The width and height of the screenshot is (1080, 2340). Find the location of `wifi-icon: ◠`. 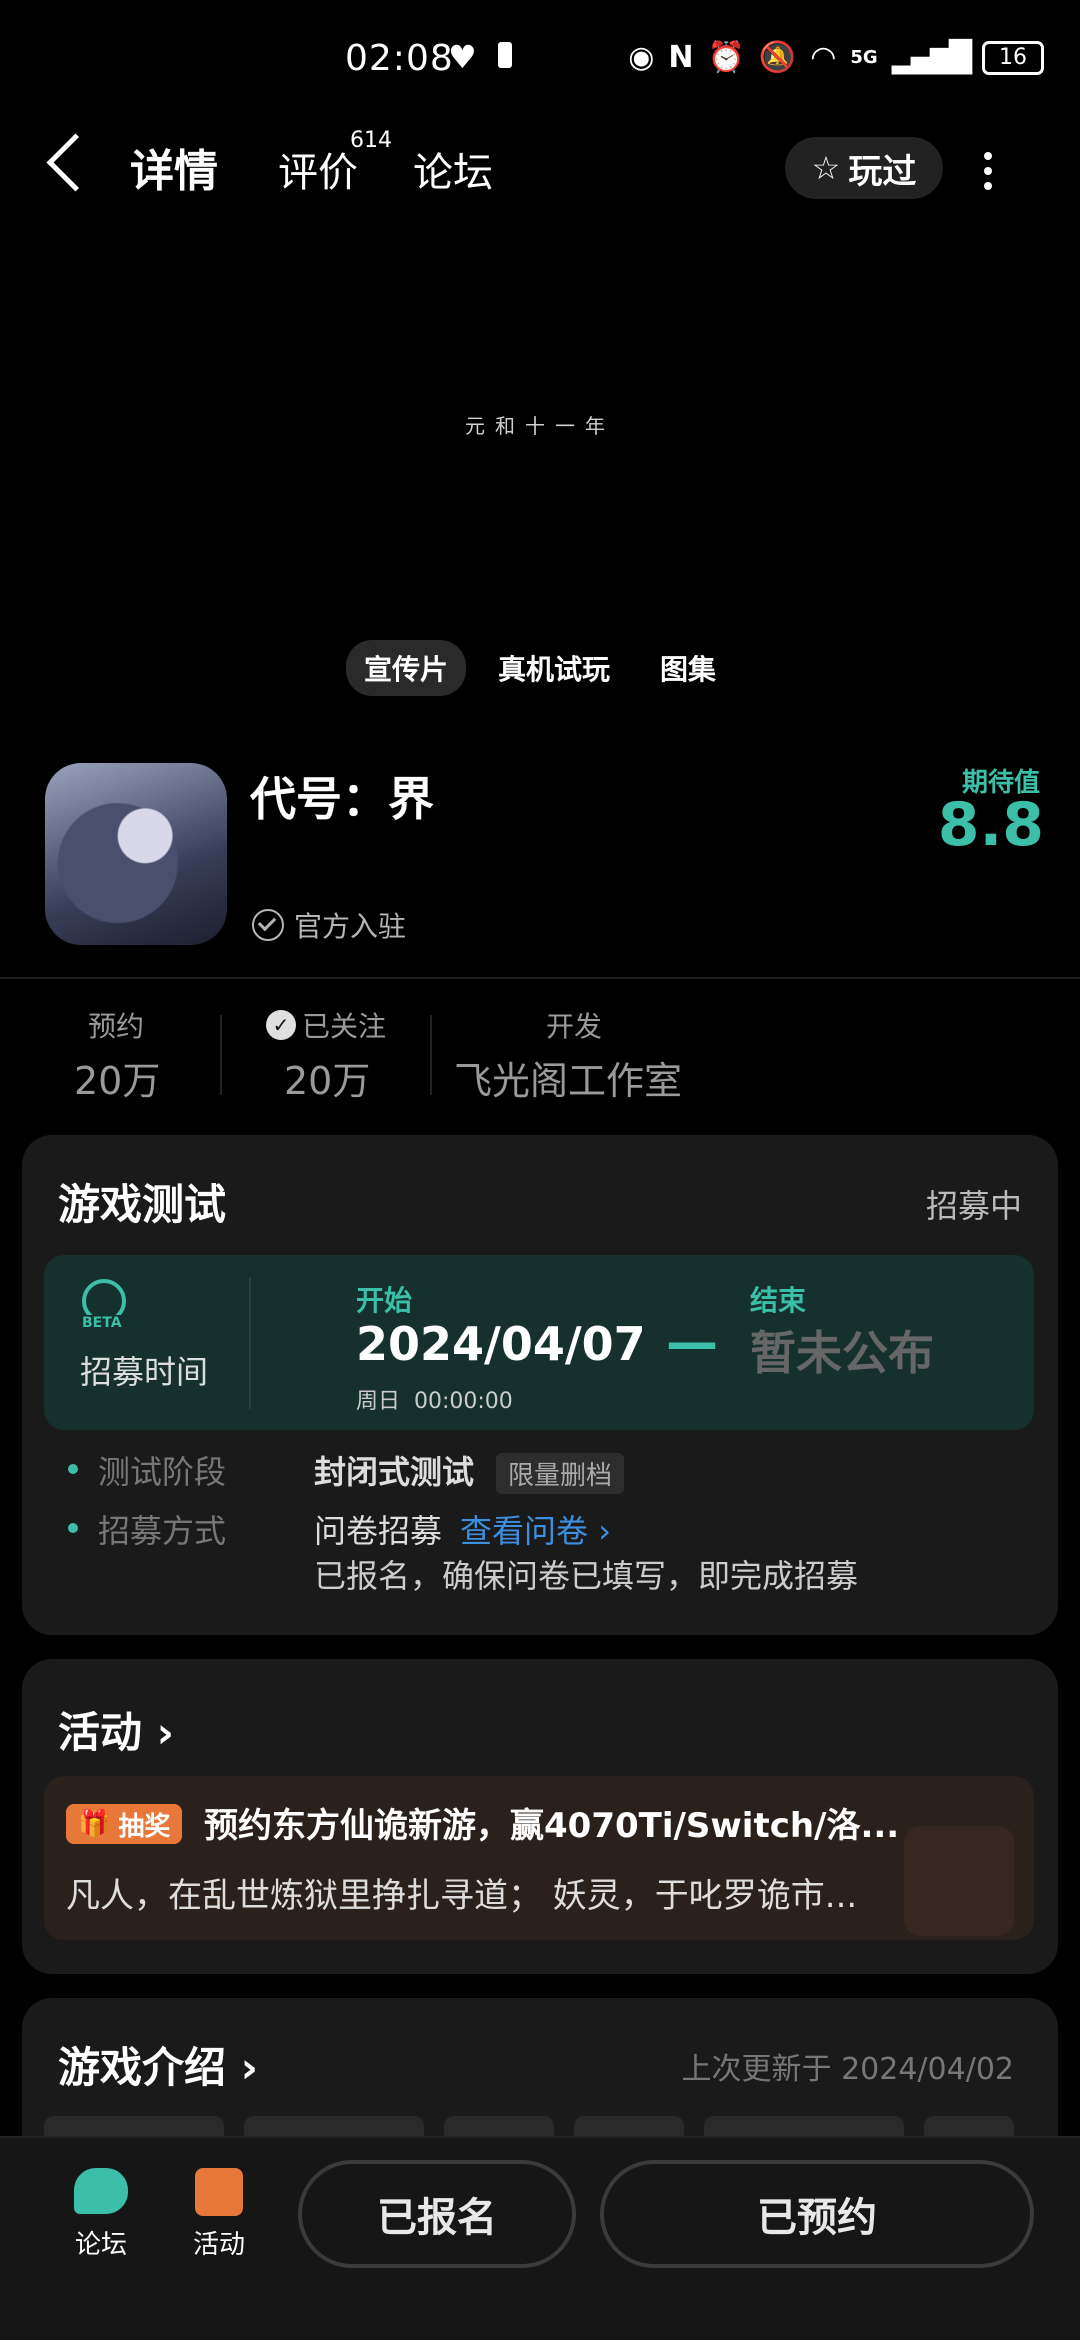

wifi-icon: ◠ is located at coordinates (823, 57).